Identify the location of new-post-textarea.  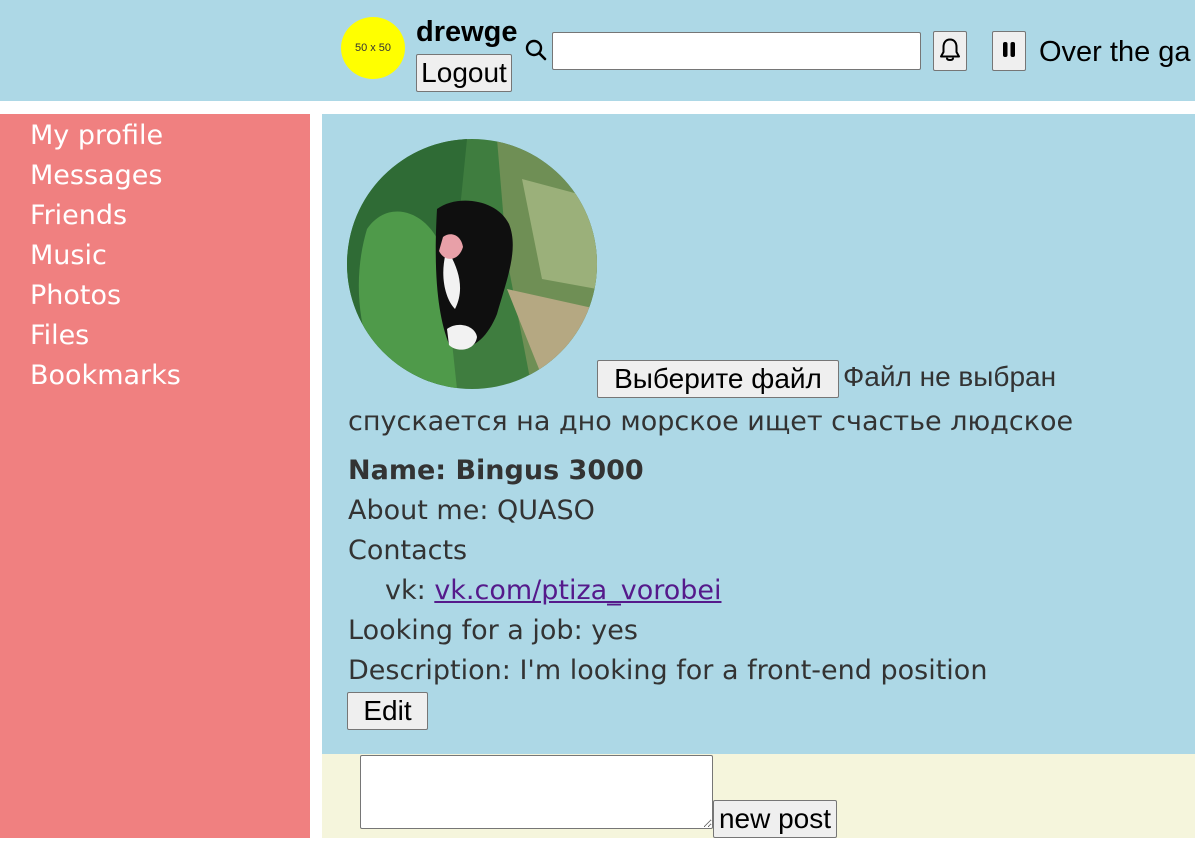
(536, 792).